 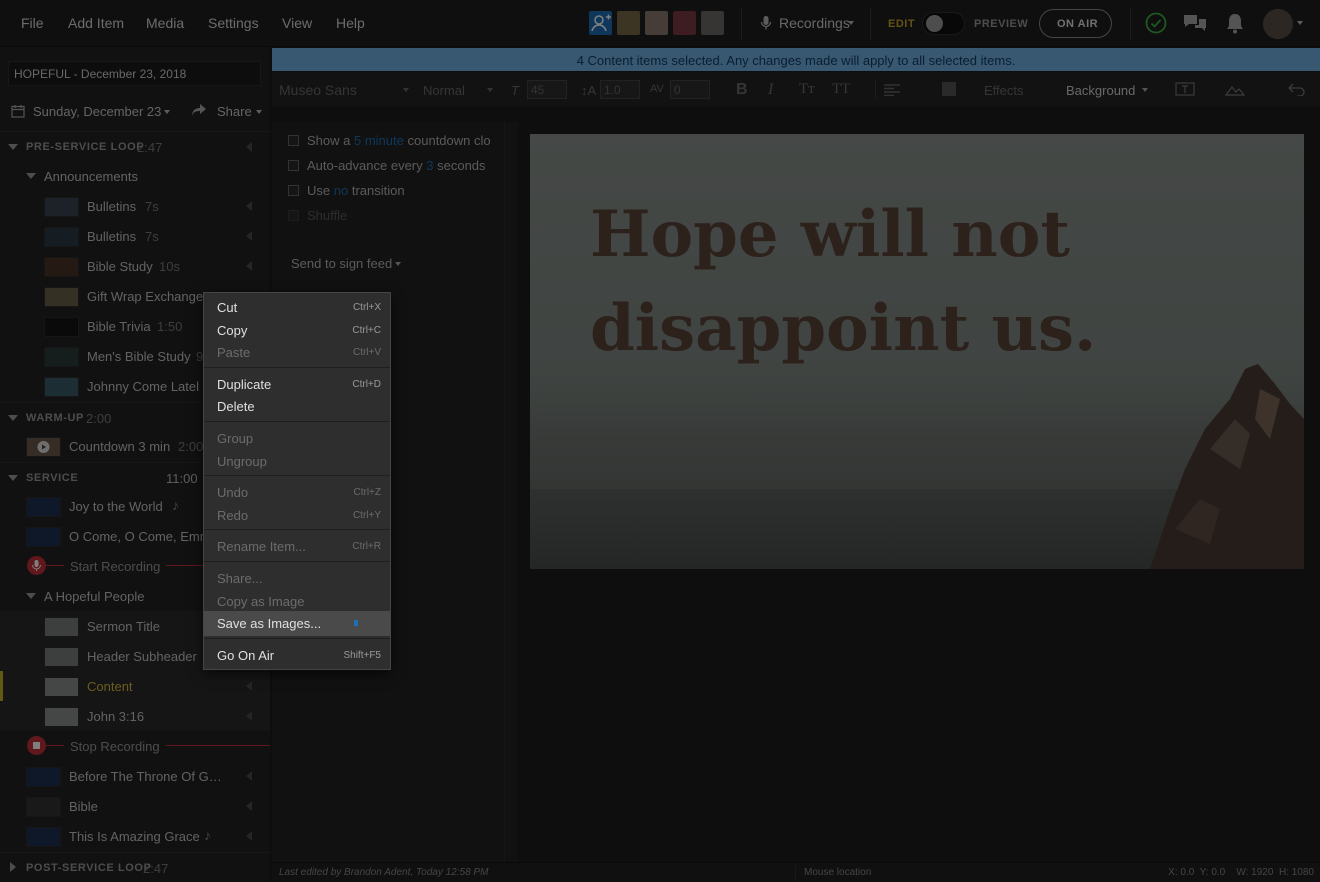 What do you see at coordinates (297, 461) in the screenshot?
I see `menu-item-ungroup: Ungroup` at bounding box center [297, 461].